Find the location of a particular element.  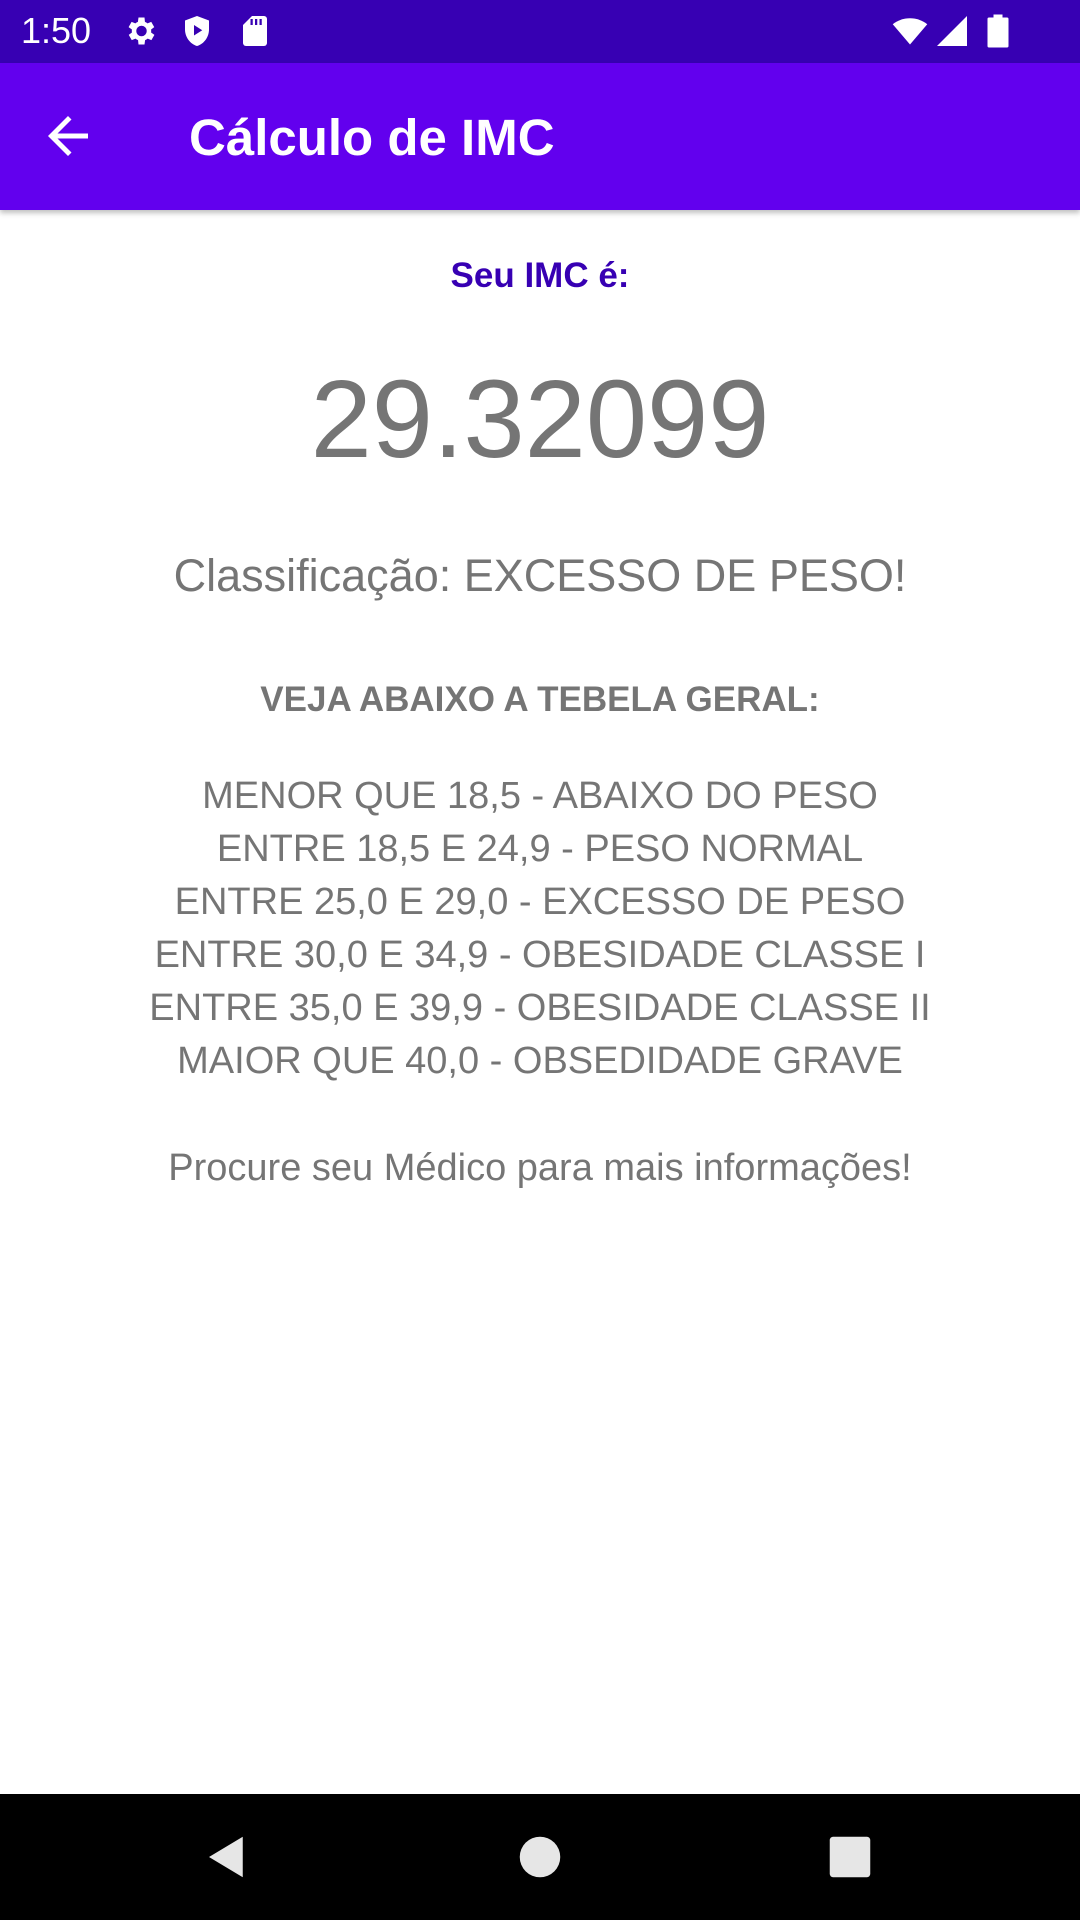

table-row: ENTRE 18,5 E 24,9 - PESO NORMAL is located at coordinates (540, 849).